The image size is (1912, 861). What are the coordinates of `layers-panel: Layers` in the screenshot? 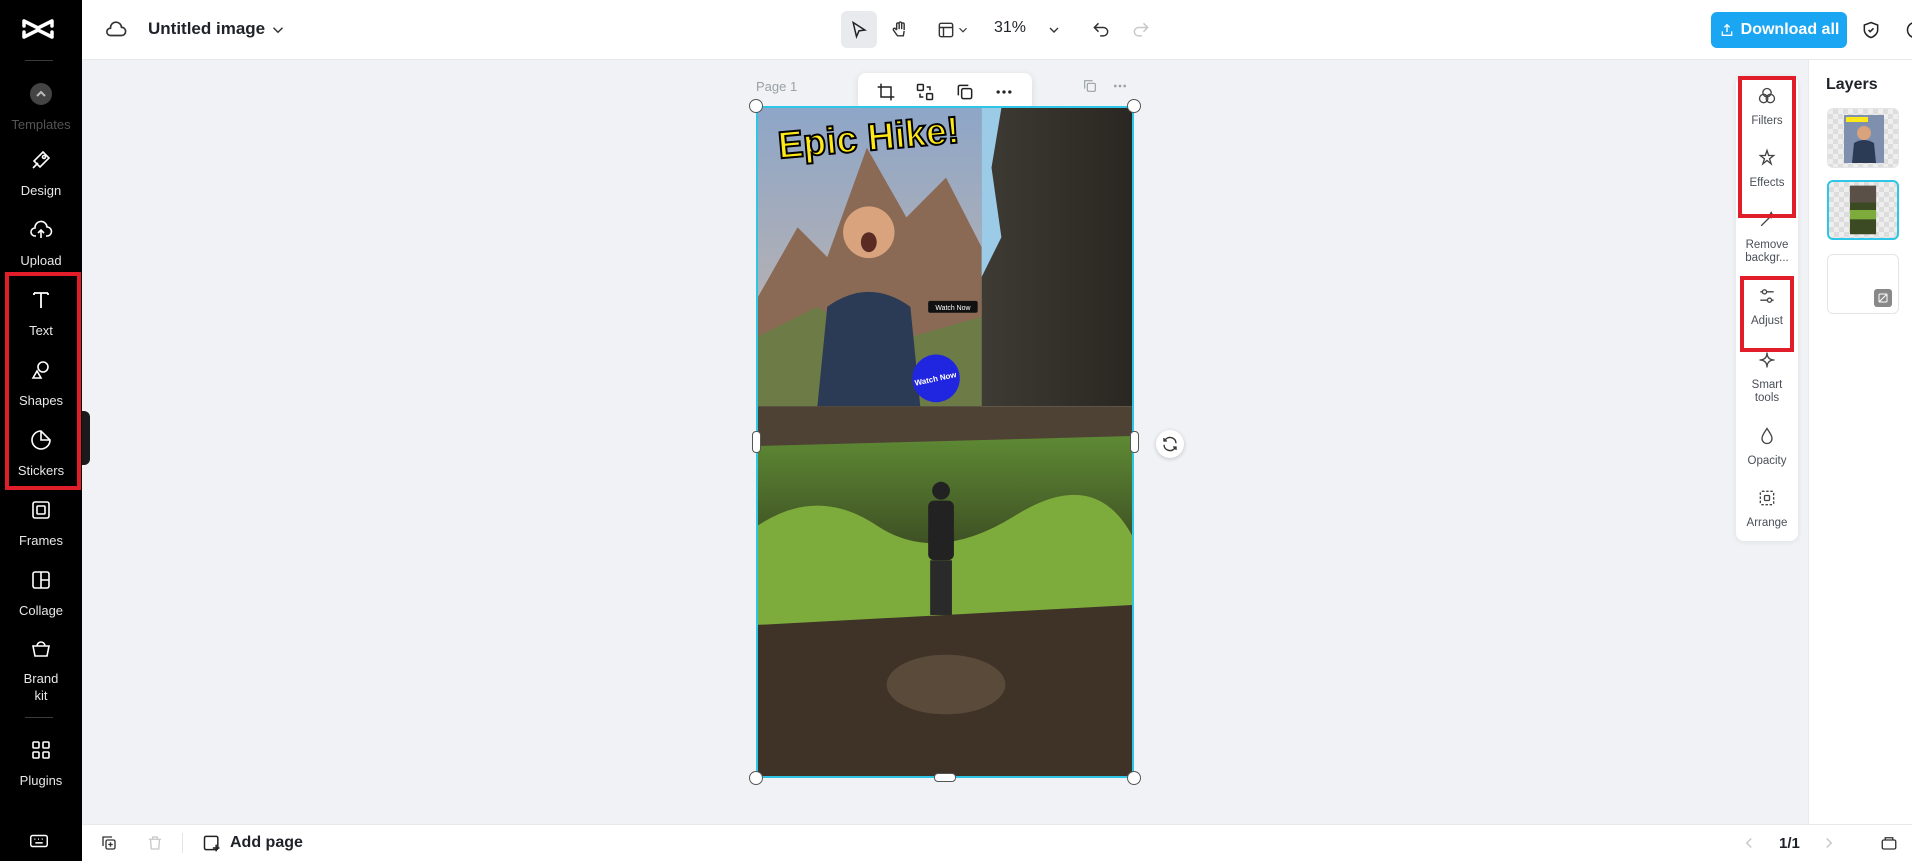 It's located at (1860, 442).